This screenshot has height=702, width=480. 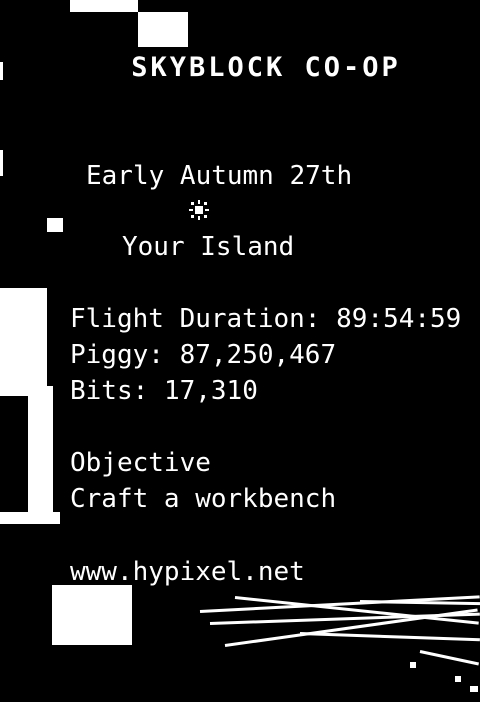 I want to click on bits-row: Bits: 17,310, so click(x=164, y=391).